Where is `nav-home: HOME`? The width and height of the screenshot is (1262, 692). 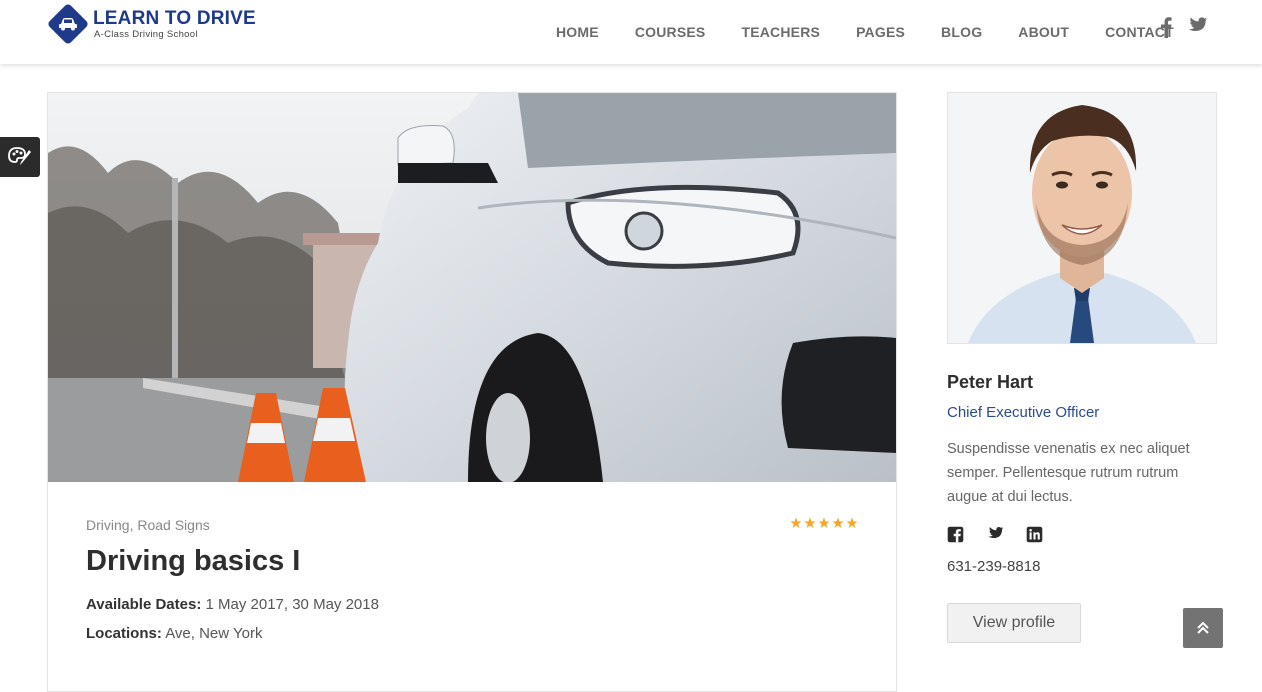
nav-home: HOME is located at coordinates (577, 32).